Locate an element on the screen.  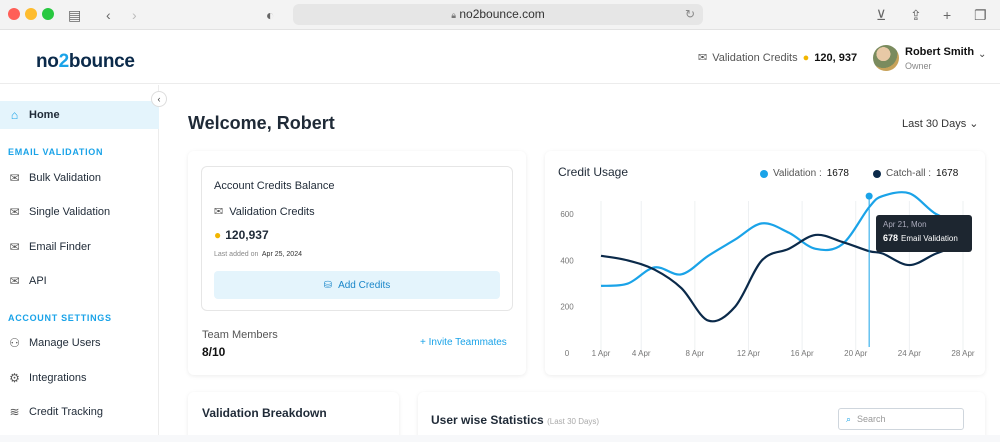
highlight-point is located at coordinates (869, 196).